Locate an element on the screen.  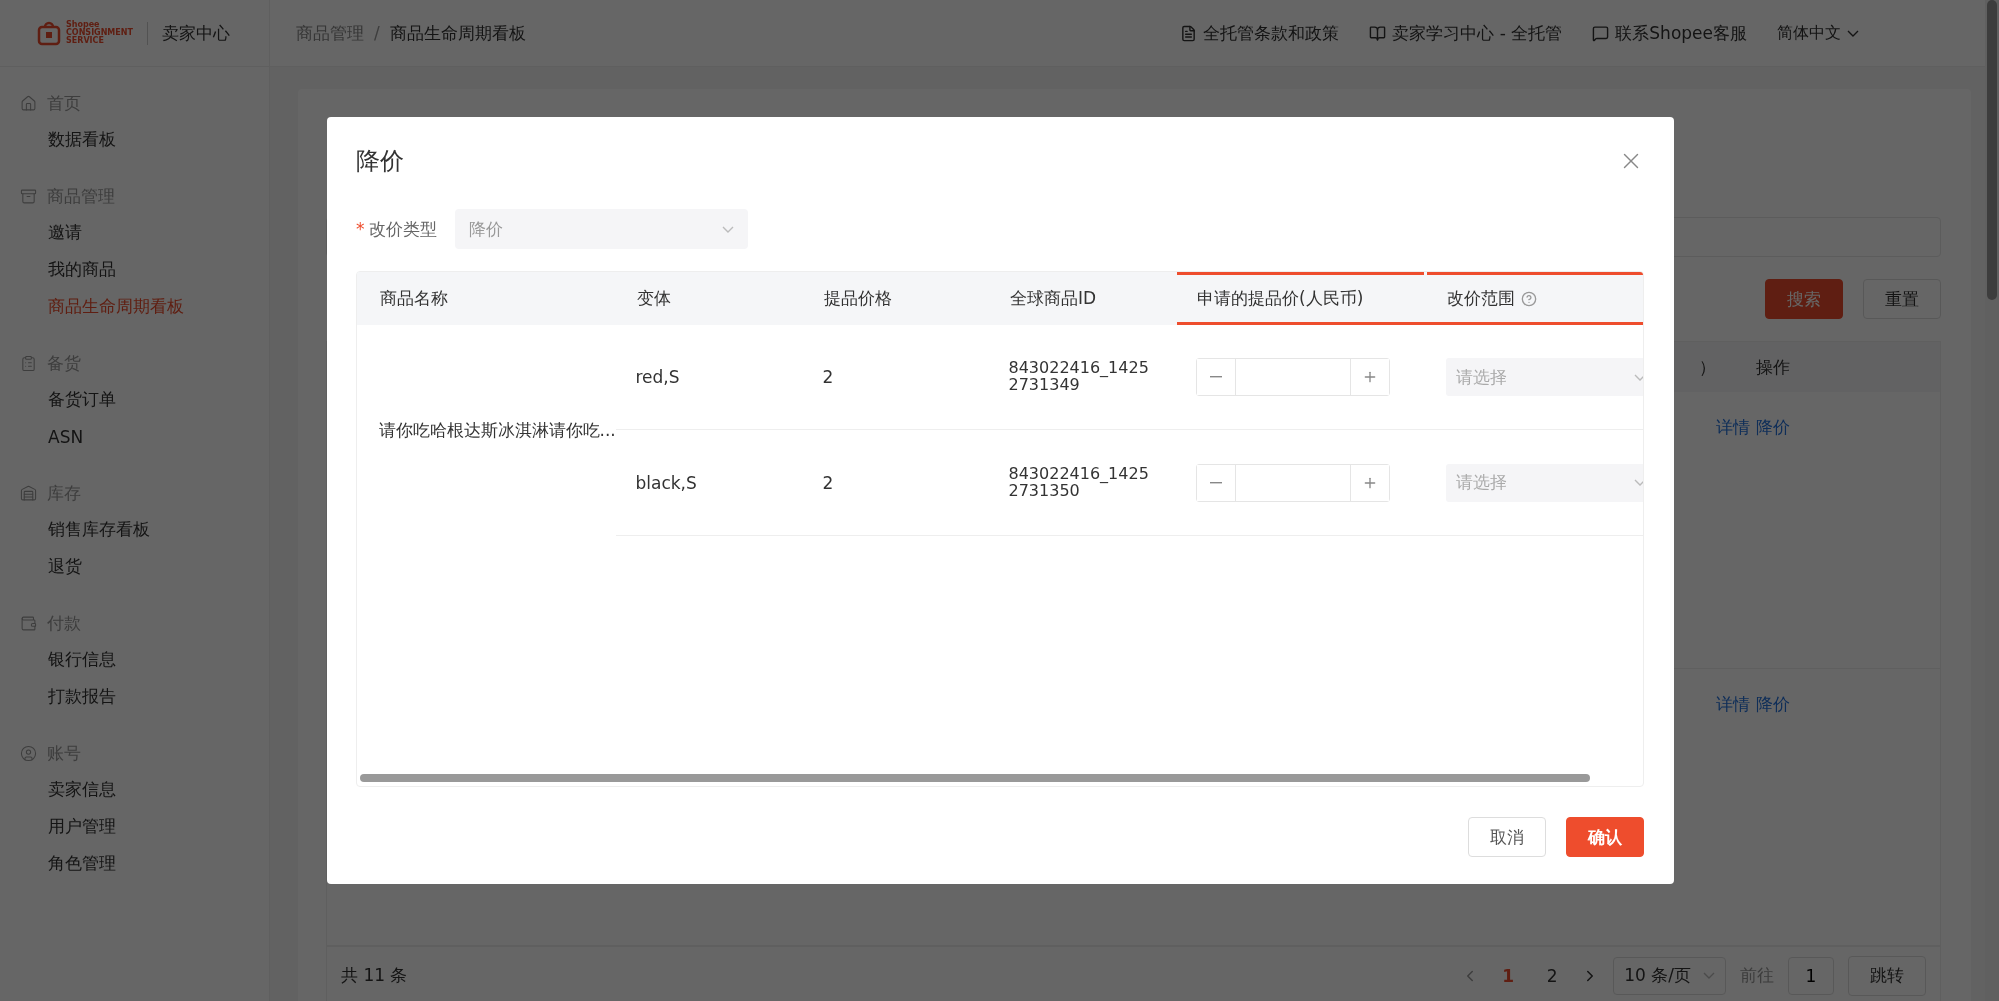
column-header: 改价范围 is located at coordinates (1534, 298).